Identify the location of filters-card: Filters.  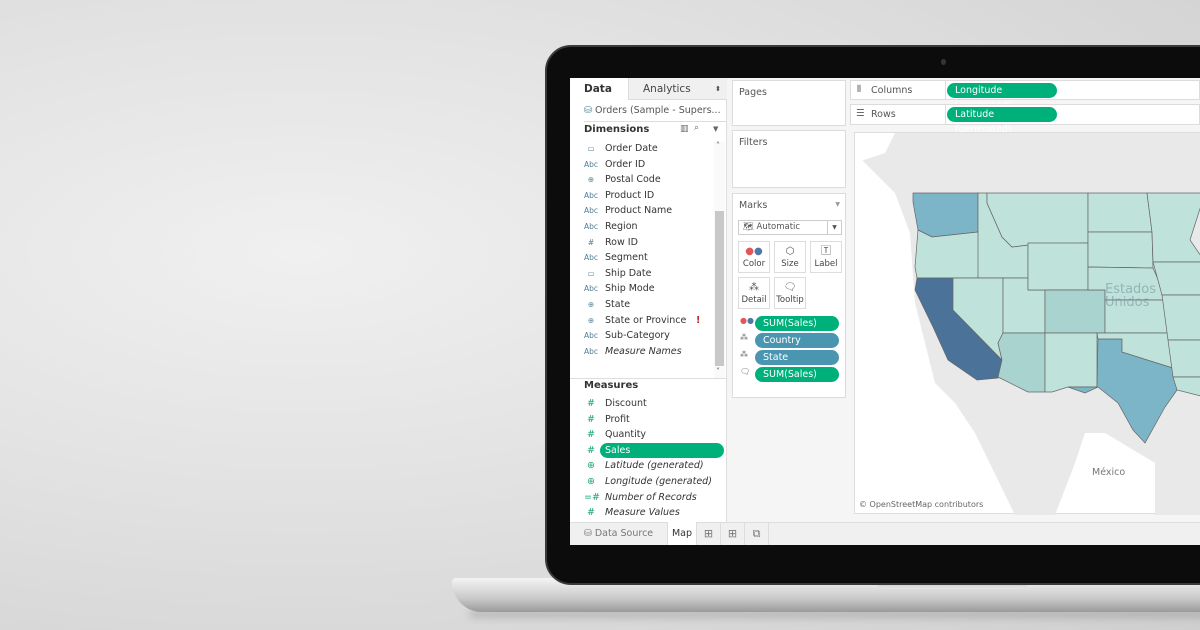
(789, 159).